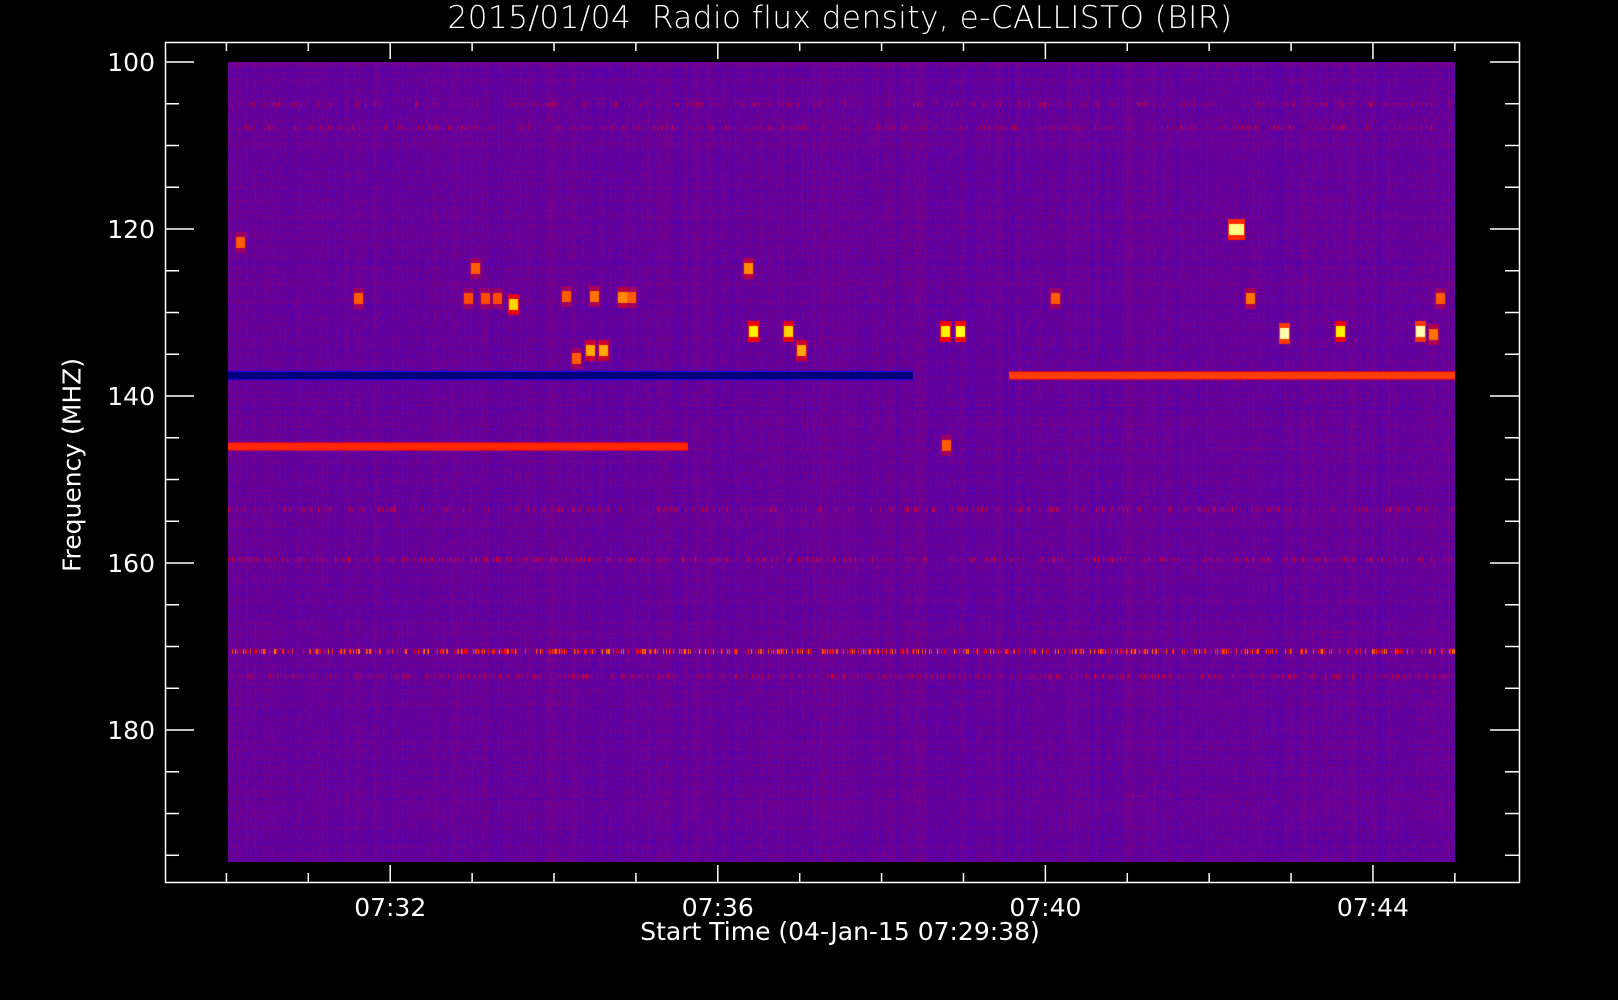 This screenshot has width=1618, height=1000. What do you see at coordinates (131, 229) in the screenshot?
I see `y-tick-label: 120` at bounding box center [131, 229].